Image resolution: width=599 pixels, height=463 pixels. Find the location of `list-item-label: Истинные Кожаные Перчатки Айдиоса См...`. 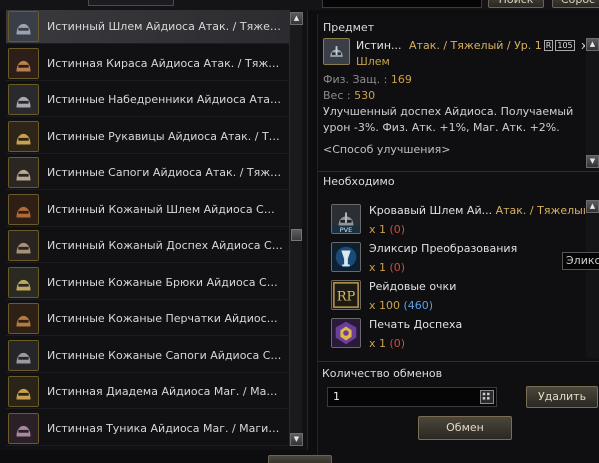

list-item-label: Истинные Кожаные Перчатки Айдиоса См... is located at coordinates (165, 318).